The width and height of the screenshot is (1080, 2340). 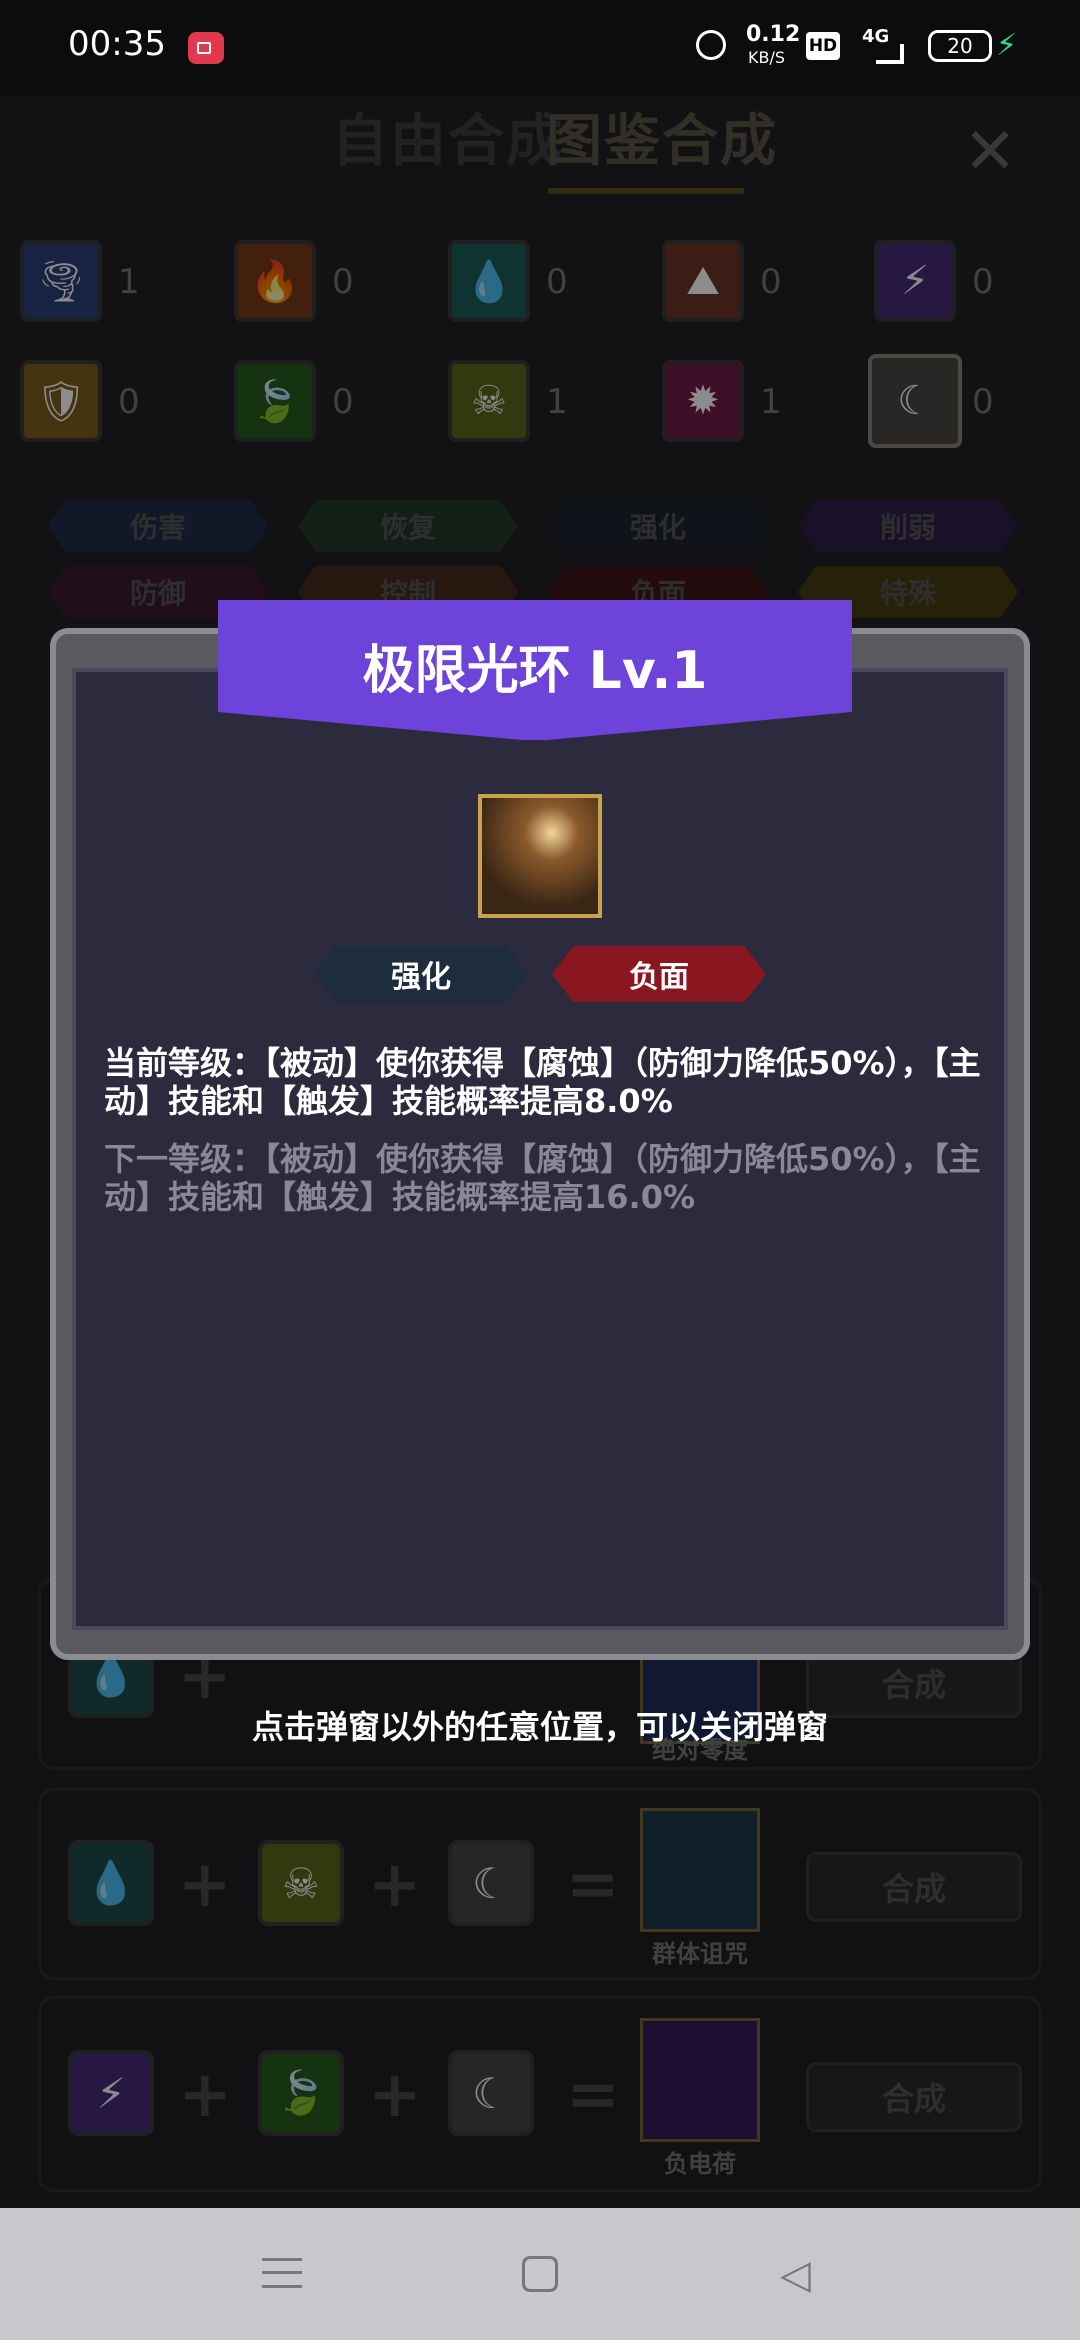 What do you see at coordinates (282, 2273) in the screenshot?
I see `menu-icon` at bounding box center [282, 2273].